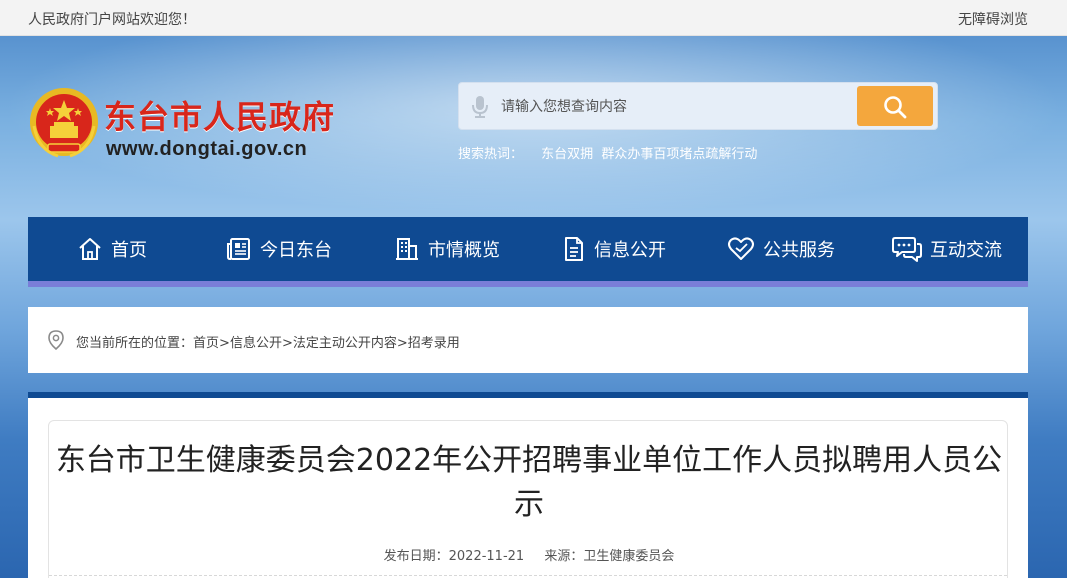  Describe the element at coordinates (741, 248) in the screenshot. I see `heart-icon` at that location.